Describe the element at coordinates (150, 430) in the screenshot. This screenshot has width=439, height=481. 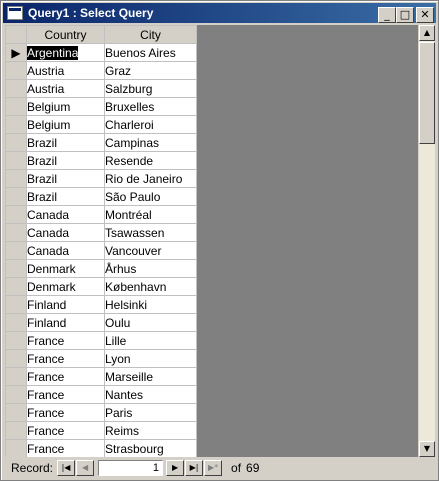
I see `cell-city: Reims` at that location.